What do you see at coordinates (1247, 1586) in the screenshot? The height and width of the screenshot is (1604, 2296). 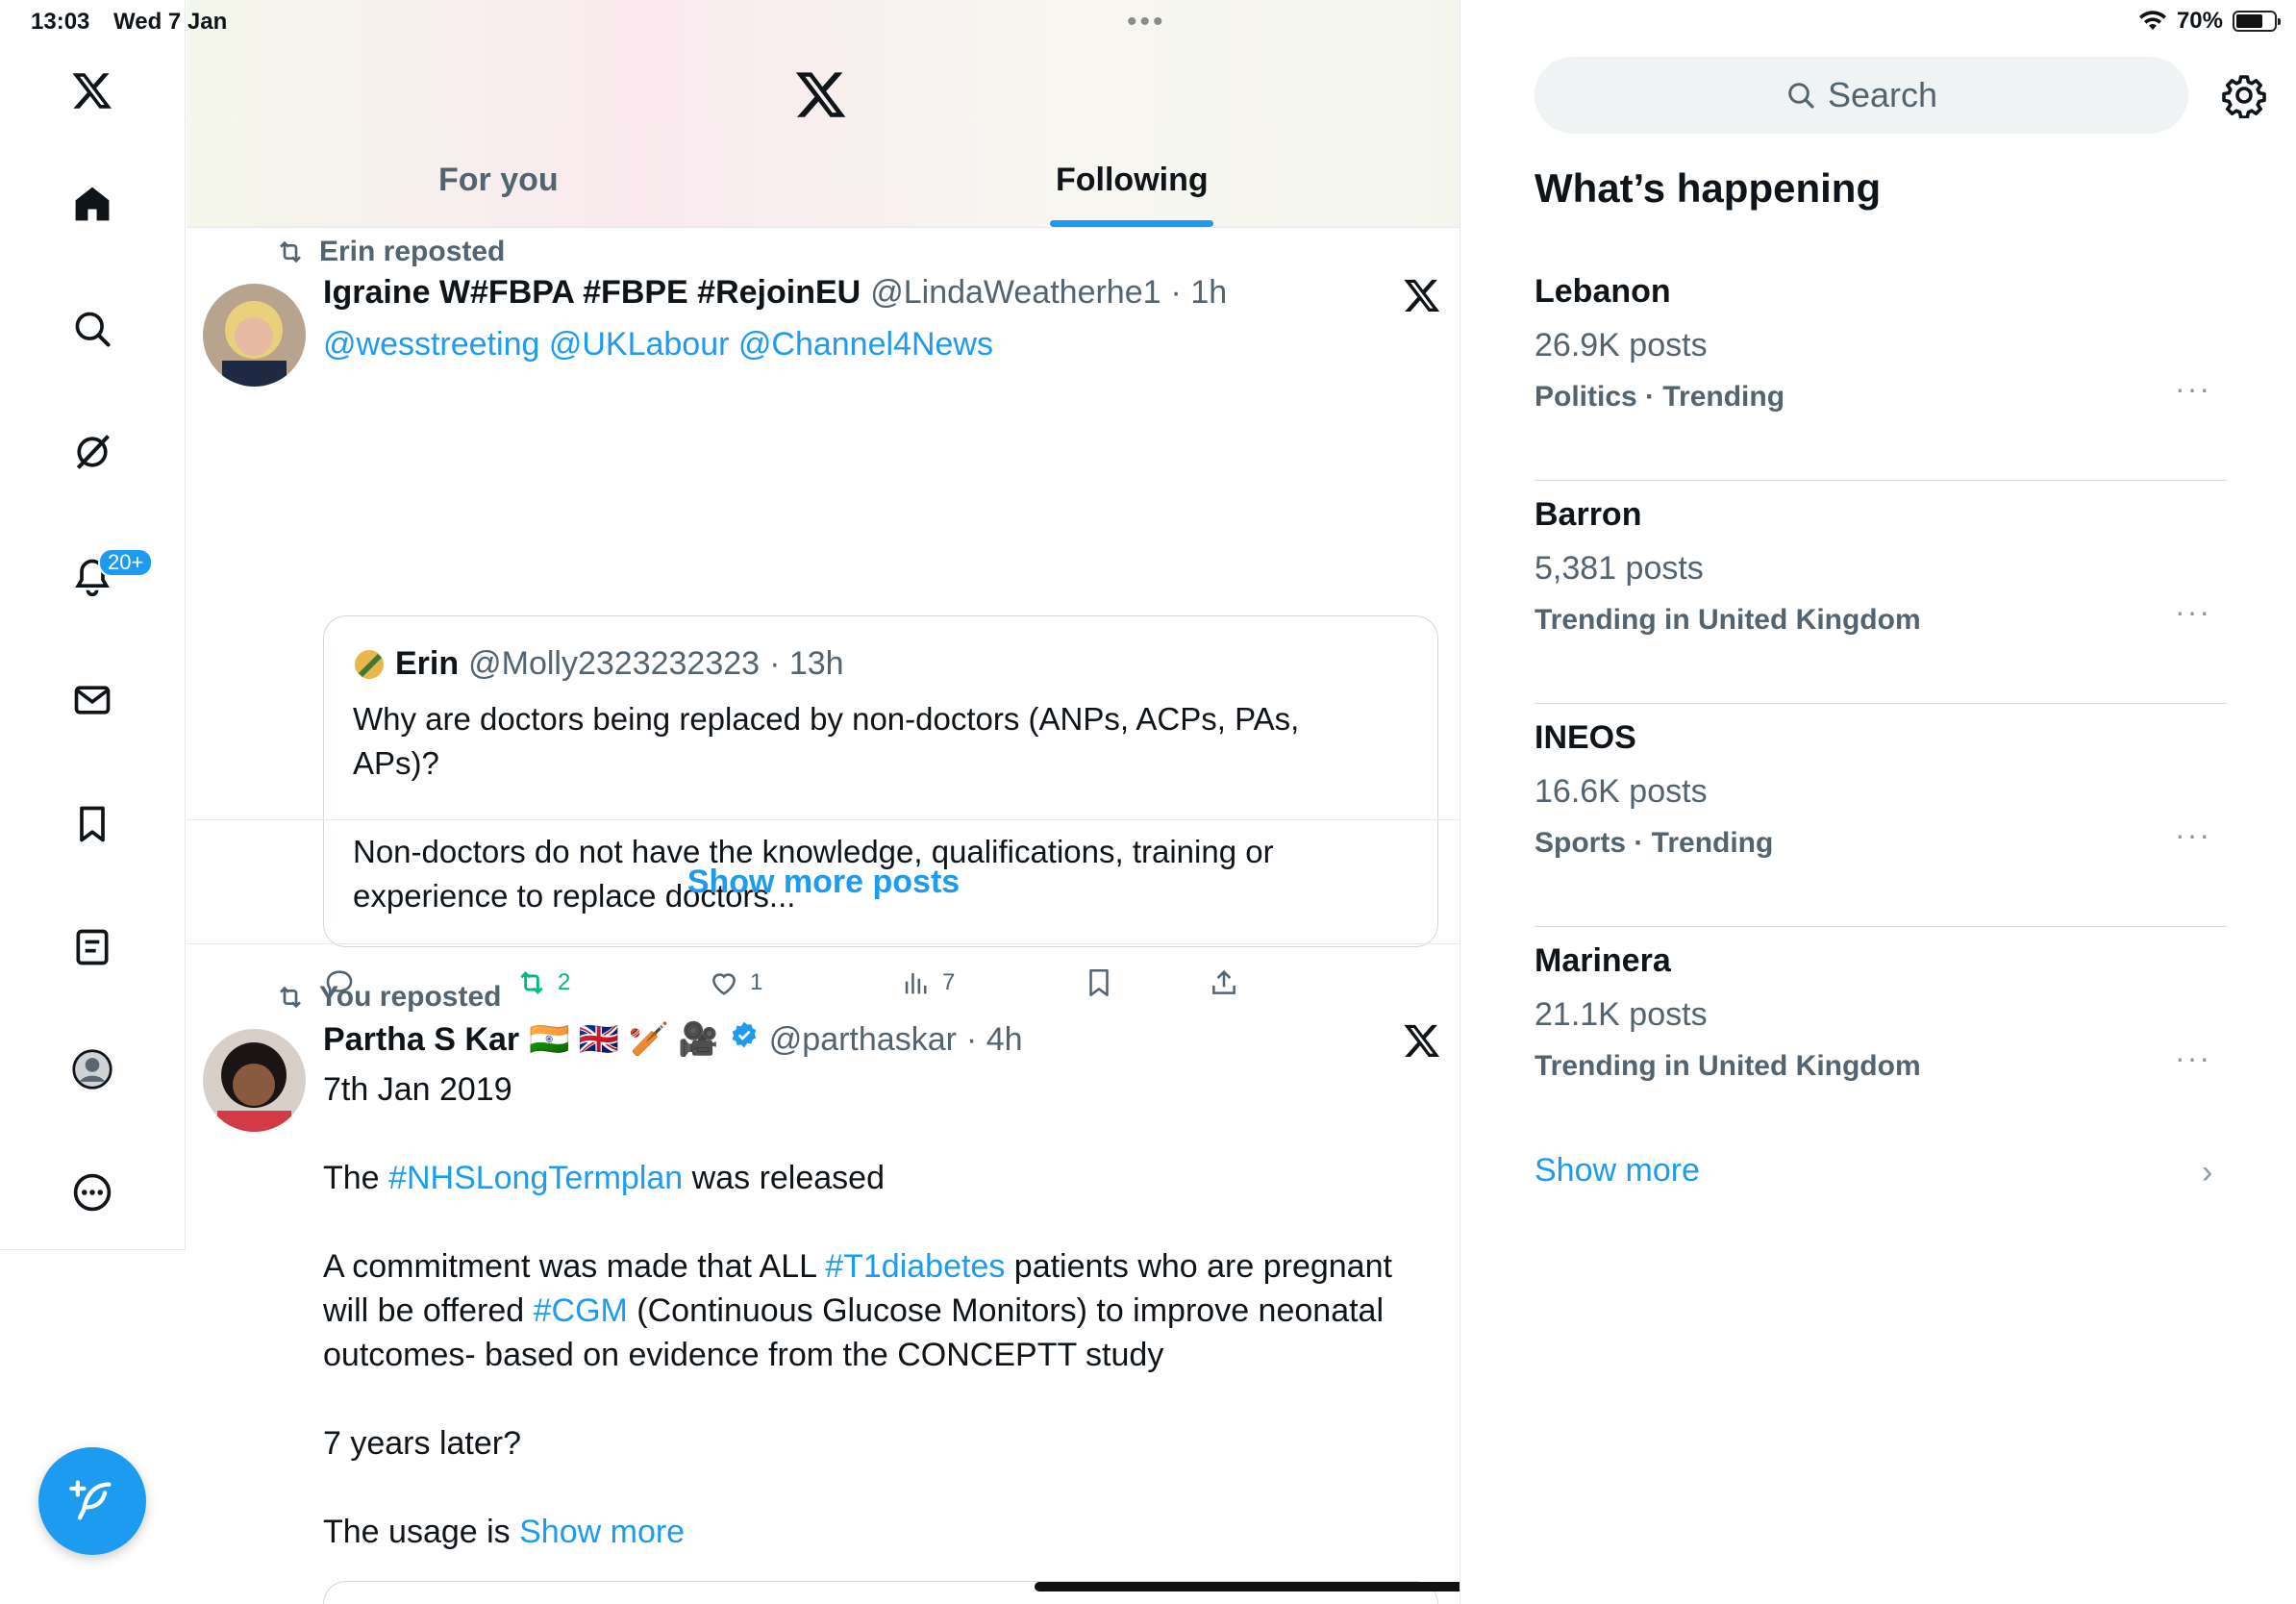 I see `home-indicator` at bounding box center [1247, 1586].